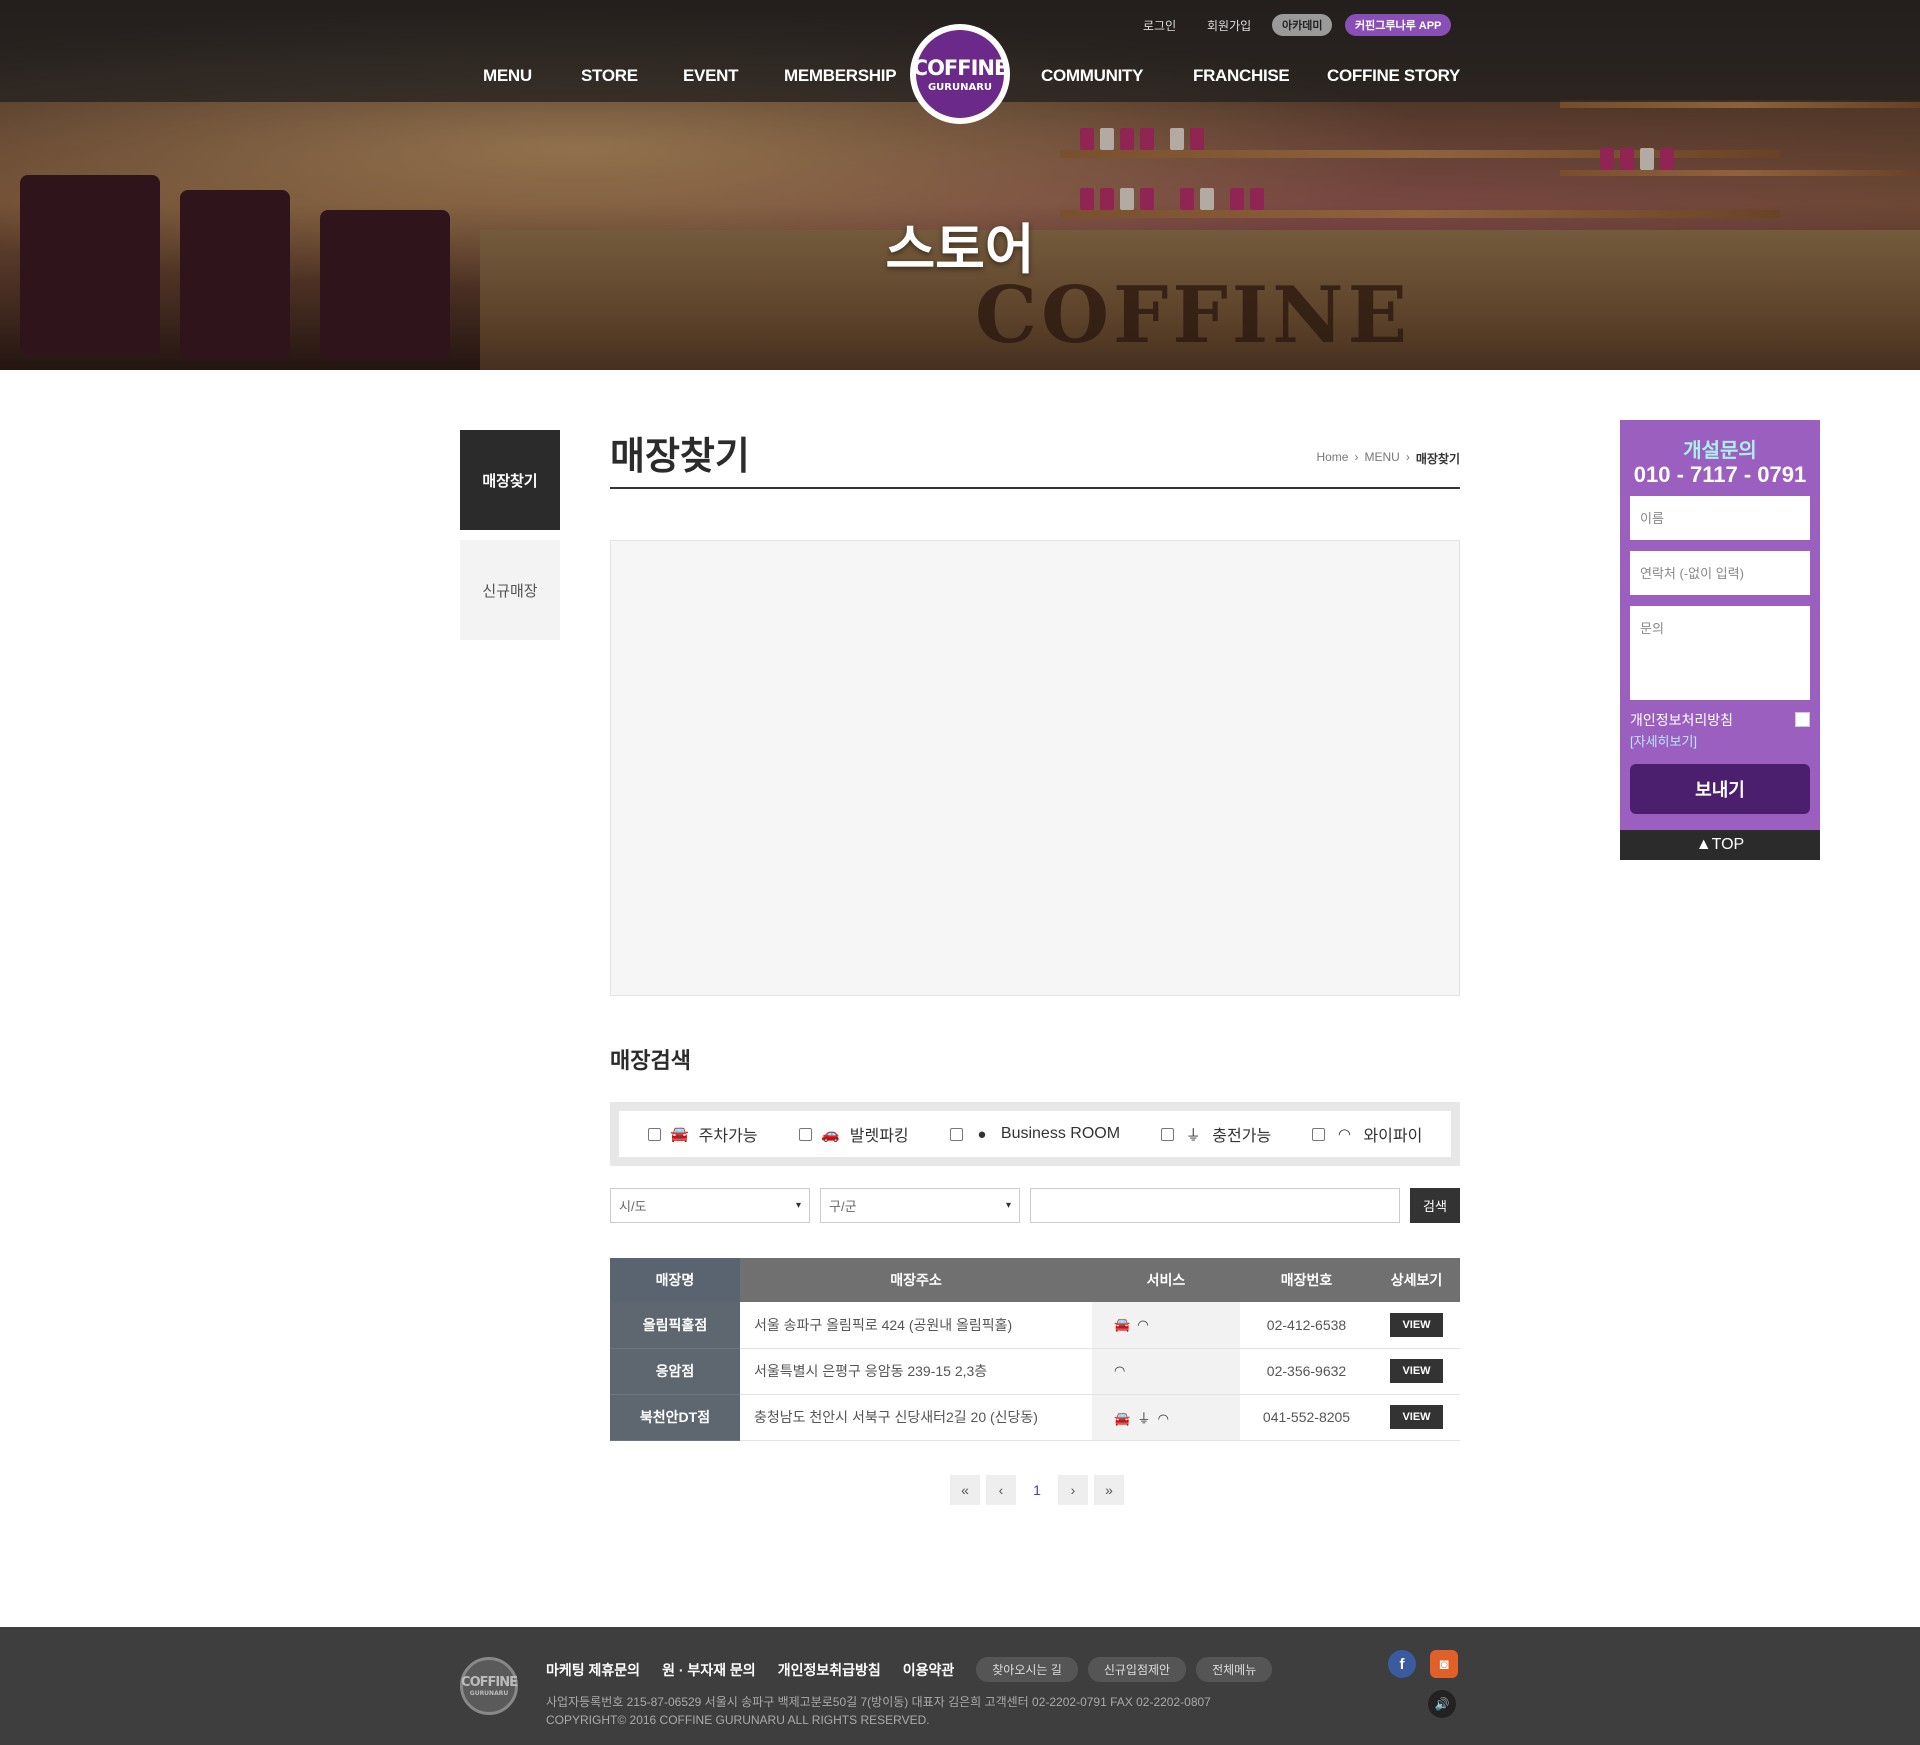 The height and width of the screenshot is (1745, 1920). I want to click on footer-all-menu-button: 전체메뉴, so click(1234, 1669).